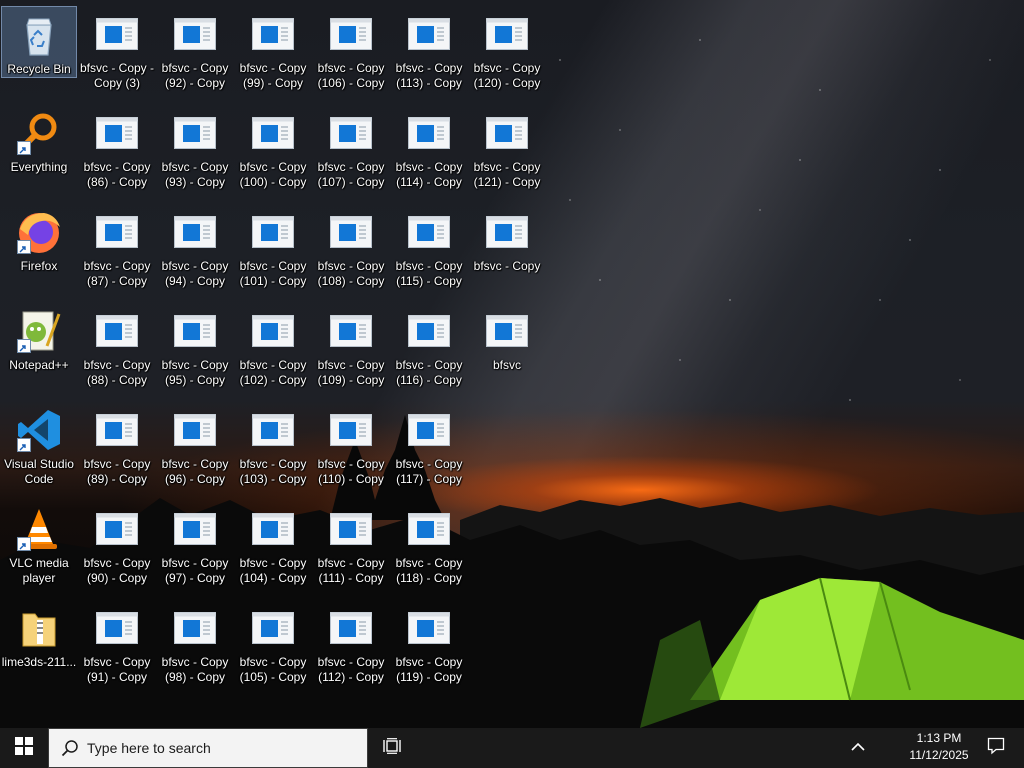 This screenshot has width=1024, height=768. What do you see at coordinates (429, 372) in the screenshot?
I see `icon-label: bfsvc - Copy (116) - Copy` at bounding box center [429, 372].